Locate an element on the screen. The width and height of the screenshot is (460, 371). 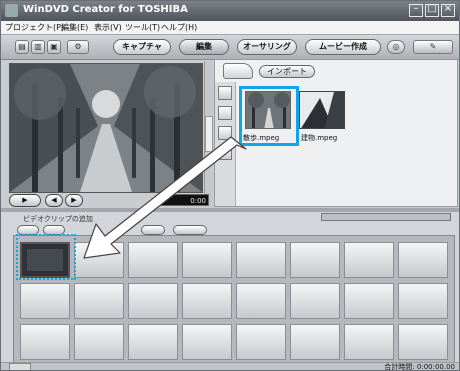
disc-button: ◎ is located at coordinates (396, 47).